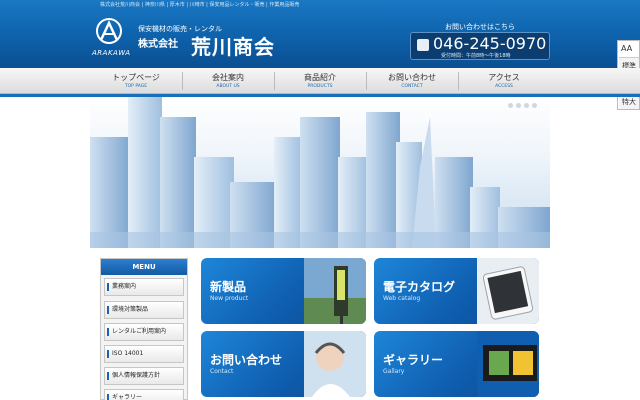 This screenshot has width=640, height=400. What do you see at coordinates (508, 364) in the screenshot?
I see `film-strip-icon` at bounding box center [508, 364].